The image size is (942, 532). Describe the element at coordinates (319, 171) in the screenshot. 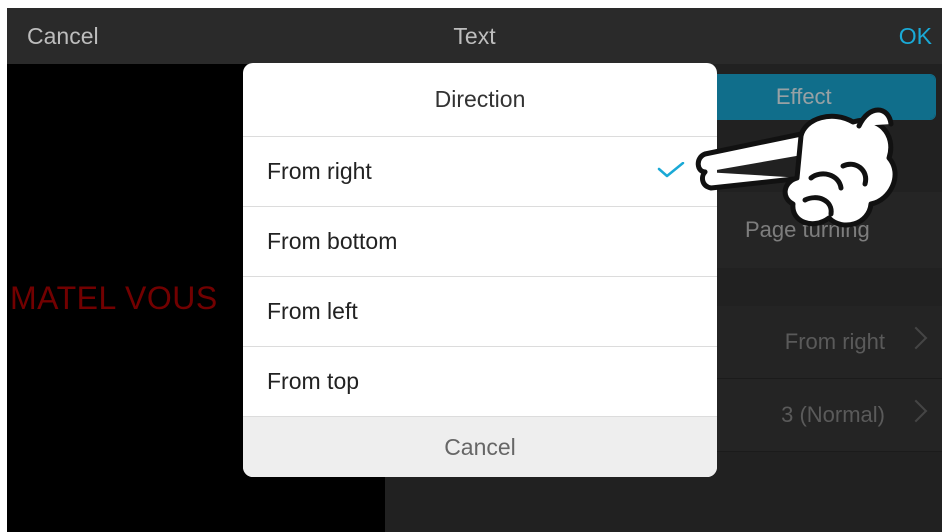

I see `option-label: From right` at that location.